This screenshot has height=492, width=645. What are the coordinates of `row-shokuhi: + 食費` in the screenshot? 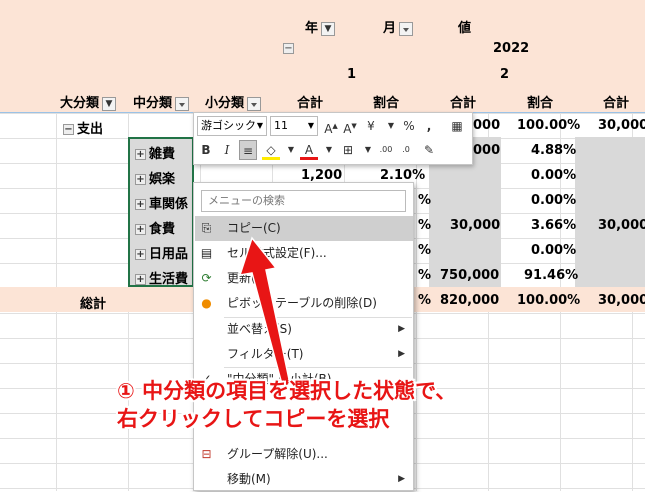 It's located at (155, 227).